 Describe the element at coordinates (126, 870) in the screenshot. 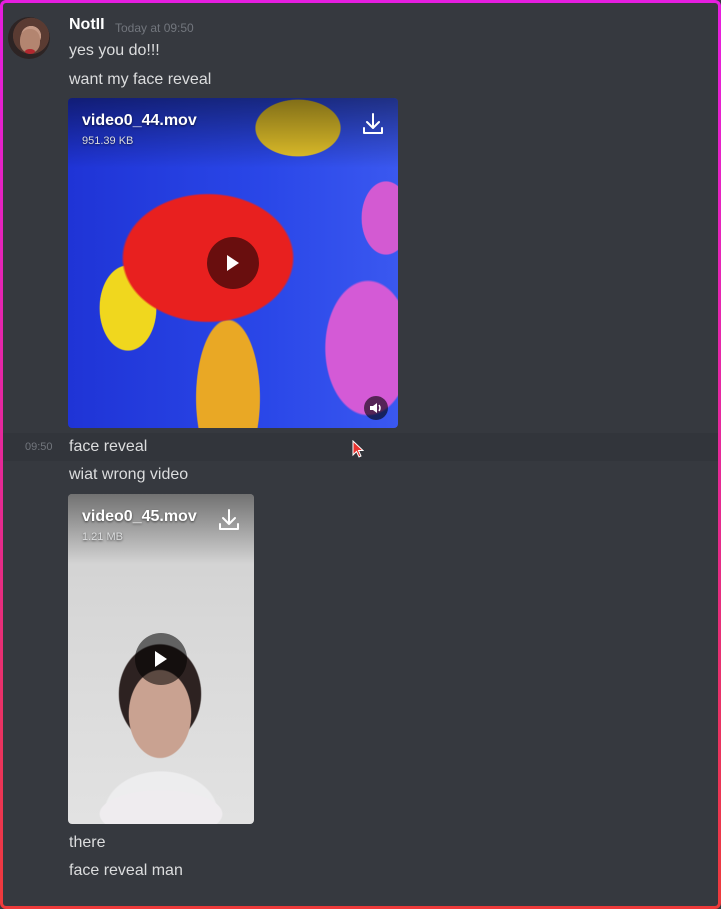

I see `message-line: face reveal man` at that location.